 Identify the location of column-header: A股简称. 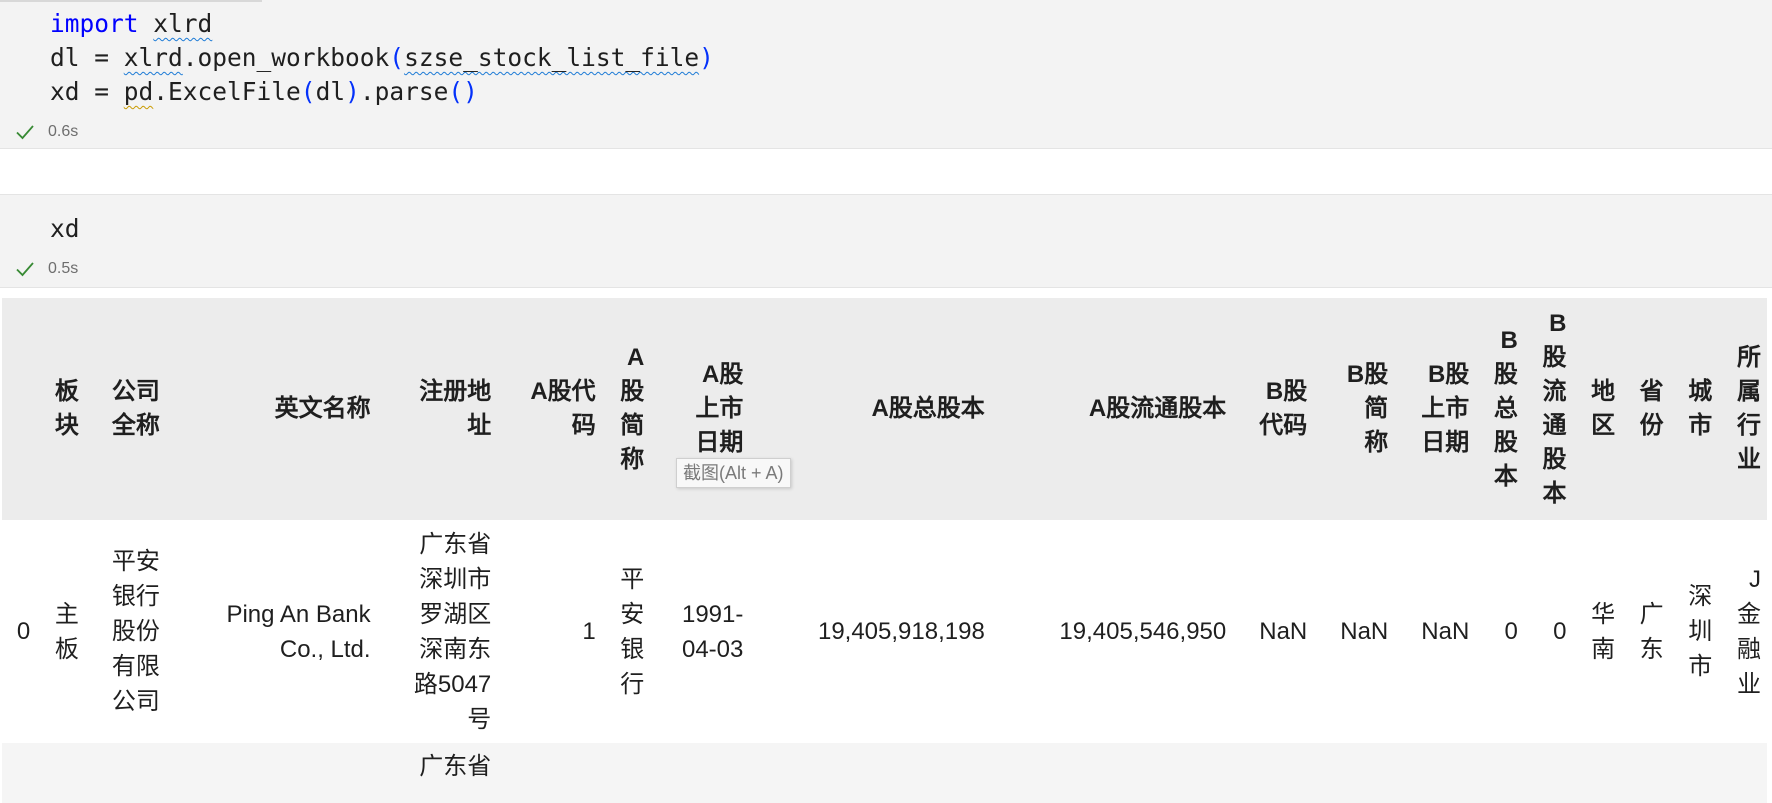
(632, 408).